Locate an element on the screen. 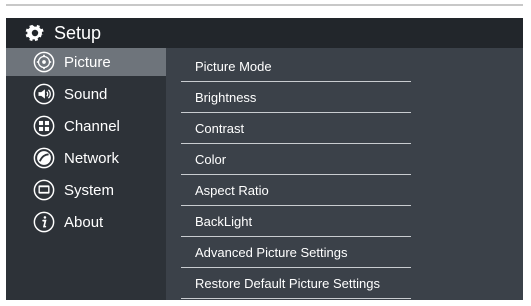 The image size is (531, 306). system-icon is located at coordinates (44, 190).